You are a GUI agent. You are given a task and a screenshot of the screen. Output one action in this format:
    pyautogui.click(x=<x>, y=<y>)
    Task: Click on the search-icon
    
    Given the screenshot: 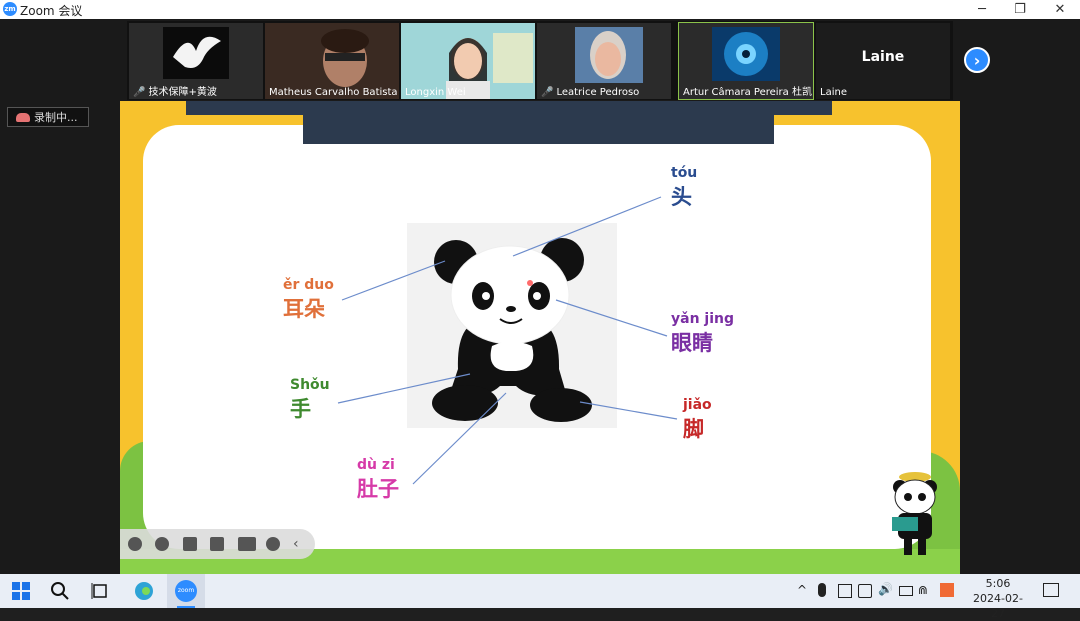 What is the action you would take?
    pyautogui.click(x=60, y=591)
    